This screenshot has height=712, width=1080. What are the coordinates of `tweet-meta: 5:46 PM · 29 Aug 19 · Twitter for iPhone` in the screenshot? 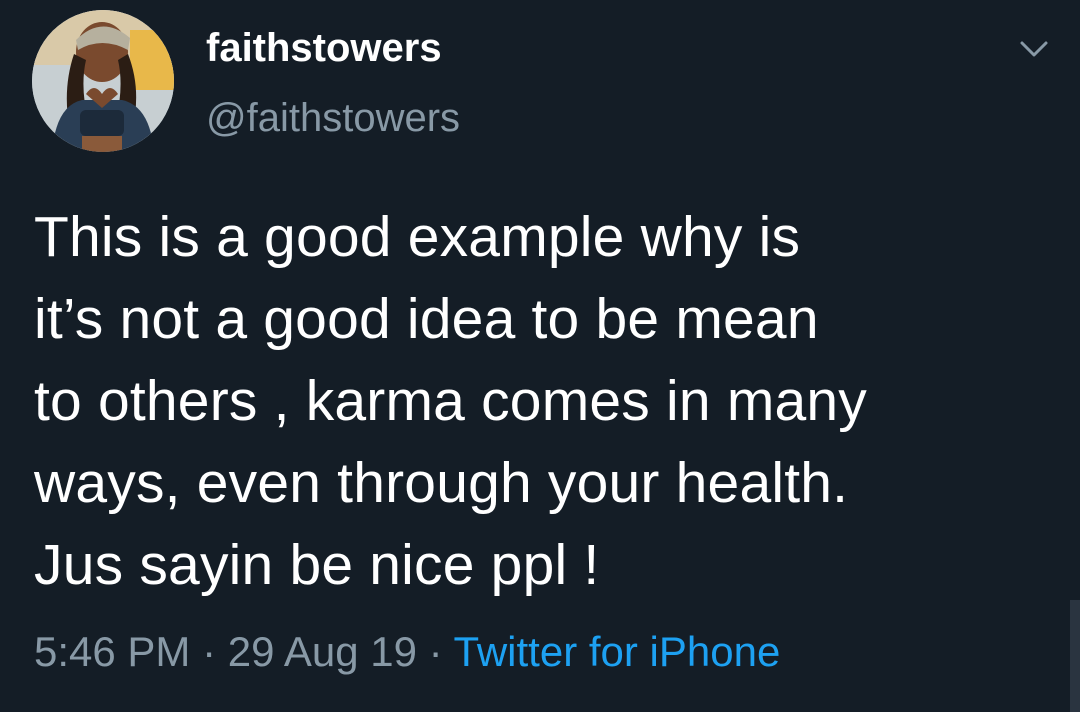 It's located at (407, 652).